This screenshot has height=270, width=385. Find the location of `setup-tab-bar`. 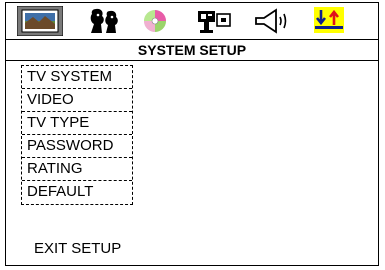

setup-tab-bar is located at coordinates (192, 21).